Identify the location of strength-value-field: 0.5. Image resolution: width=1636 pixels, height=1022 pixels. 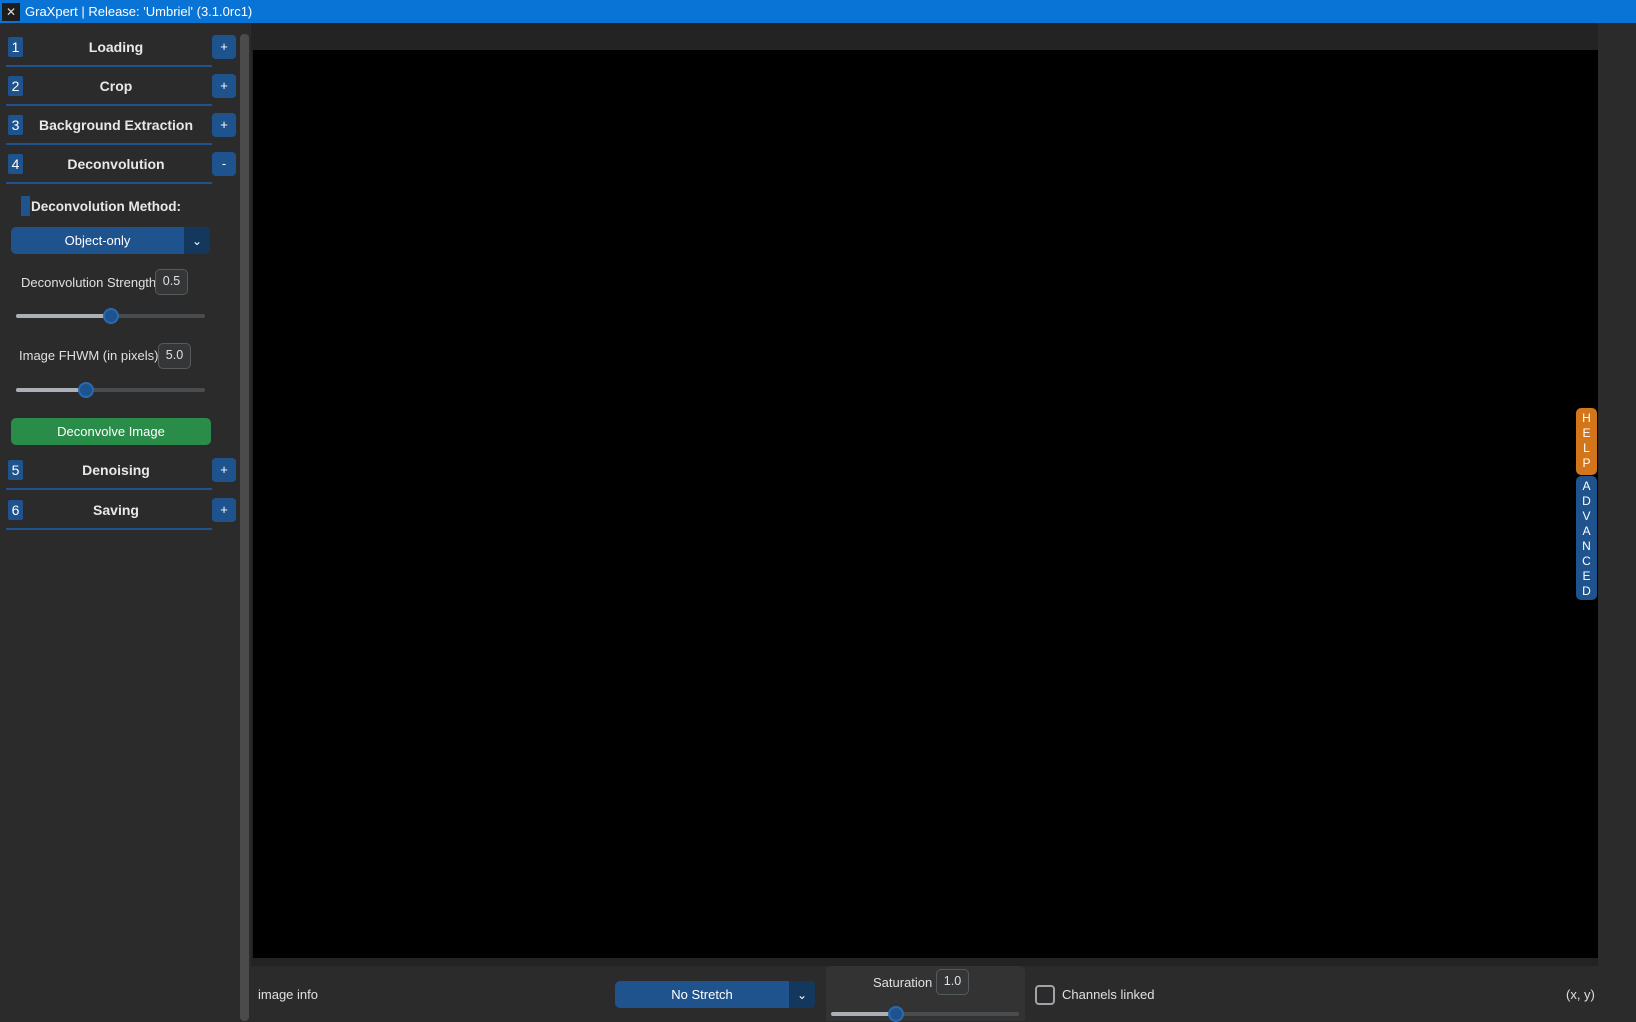
(171, 282).